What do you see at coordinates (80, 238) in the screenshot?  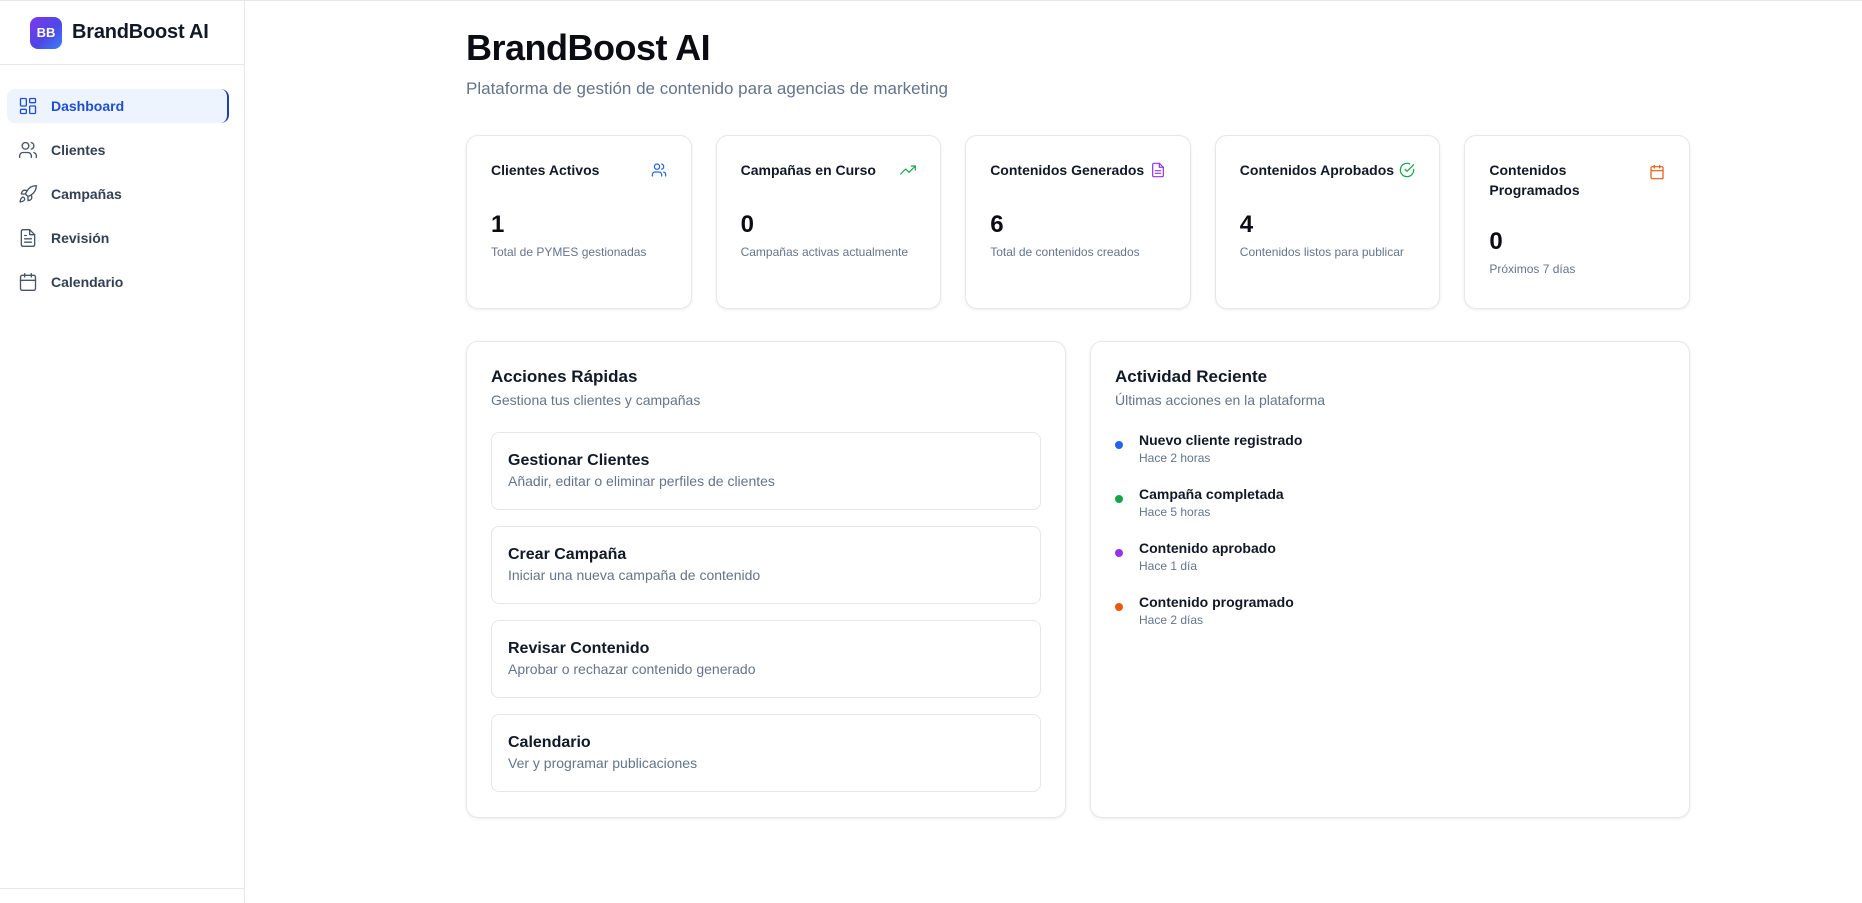 I see `sidebar-item-label: Revisión` at bounding box center [80, 238].